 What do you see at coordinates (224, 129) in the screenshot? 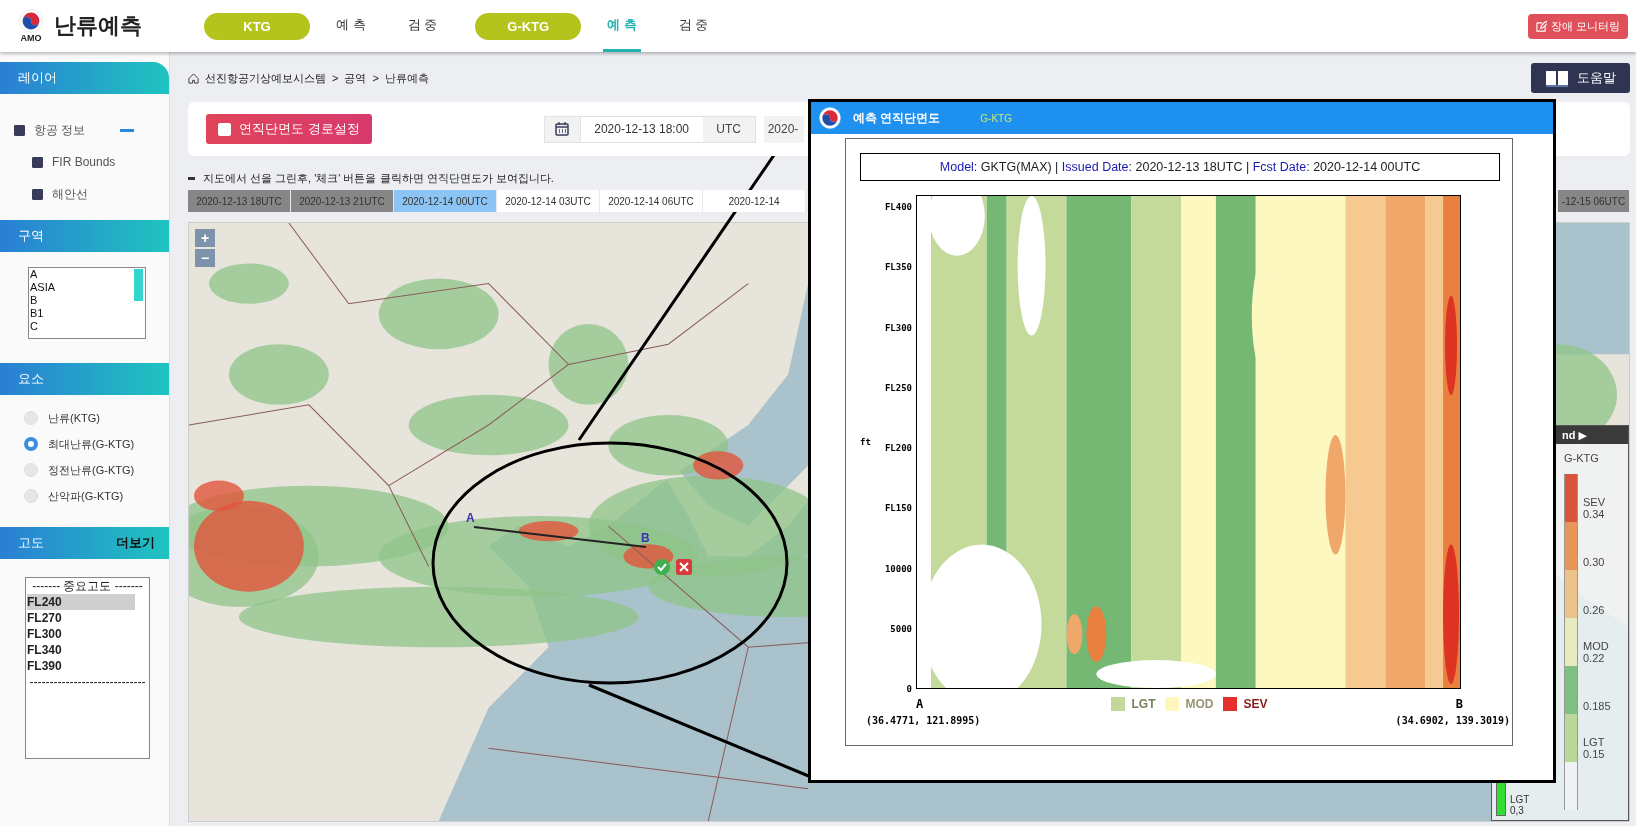
I see `checkbox` at bounding box center [224, 129].